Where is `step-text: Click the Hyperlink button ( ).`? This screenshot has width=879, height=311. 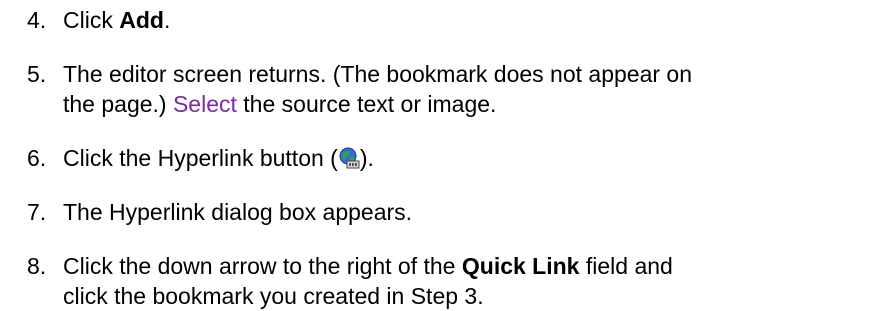
step-text: Click the Hyperlink button ( ). is located at coordinates (470, 158).